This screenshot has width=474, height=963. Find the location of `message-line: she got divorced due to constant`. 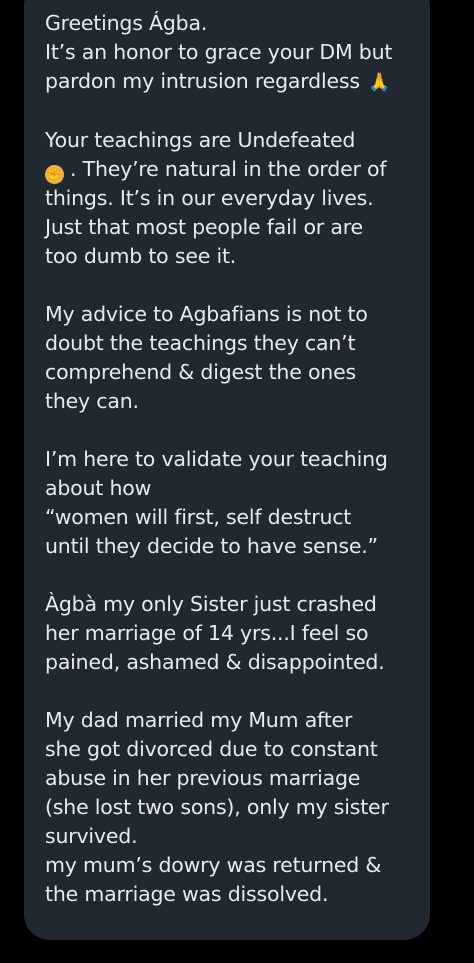

message-line: she got divorced due to constant is located at coordinates (211, 749).